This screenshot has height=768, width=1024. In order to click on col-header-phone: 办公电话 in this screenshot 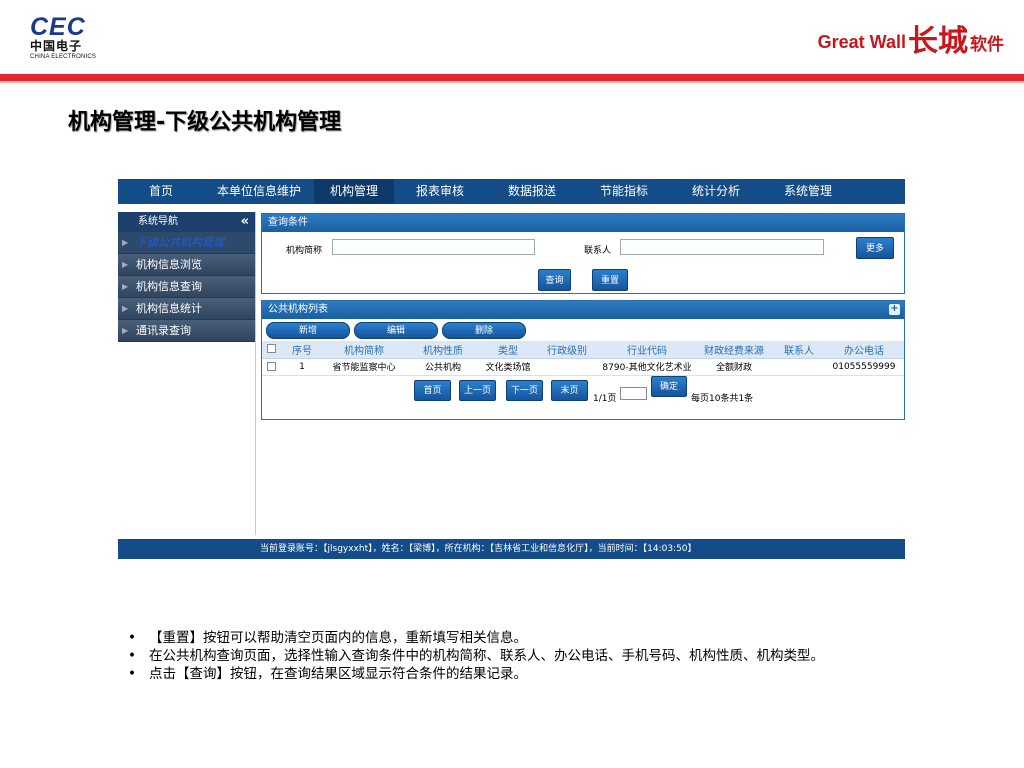, I will do `click(864, 350)`.